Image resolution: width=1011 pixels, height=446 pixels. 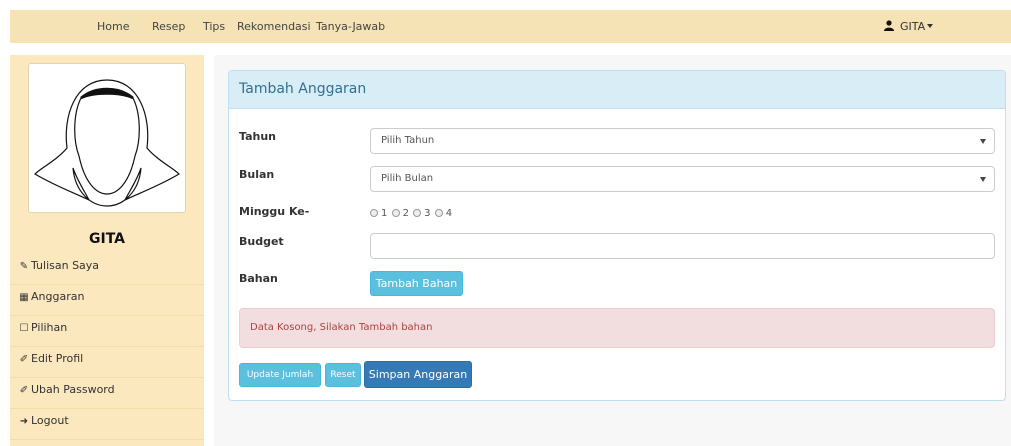 I want to click on user-menu: GITA, so click(x=909, y=26).